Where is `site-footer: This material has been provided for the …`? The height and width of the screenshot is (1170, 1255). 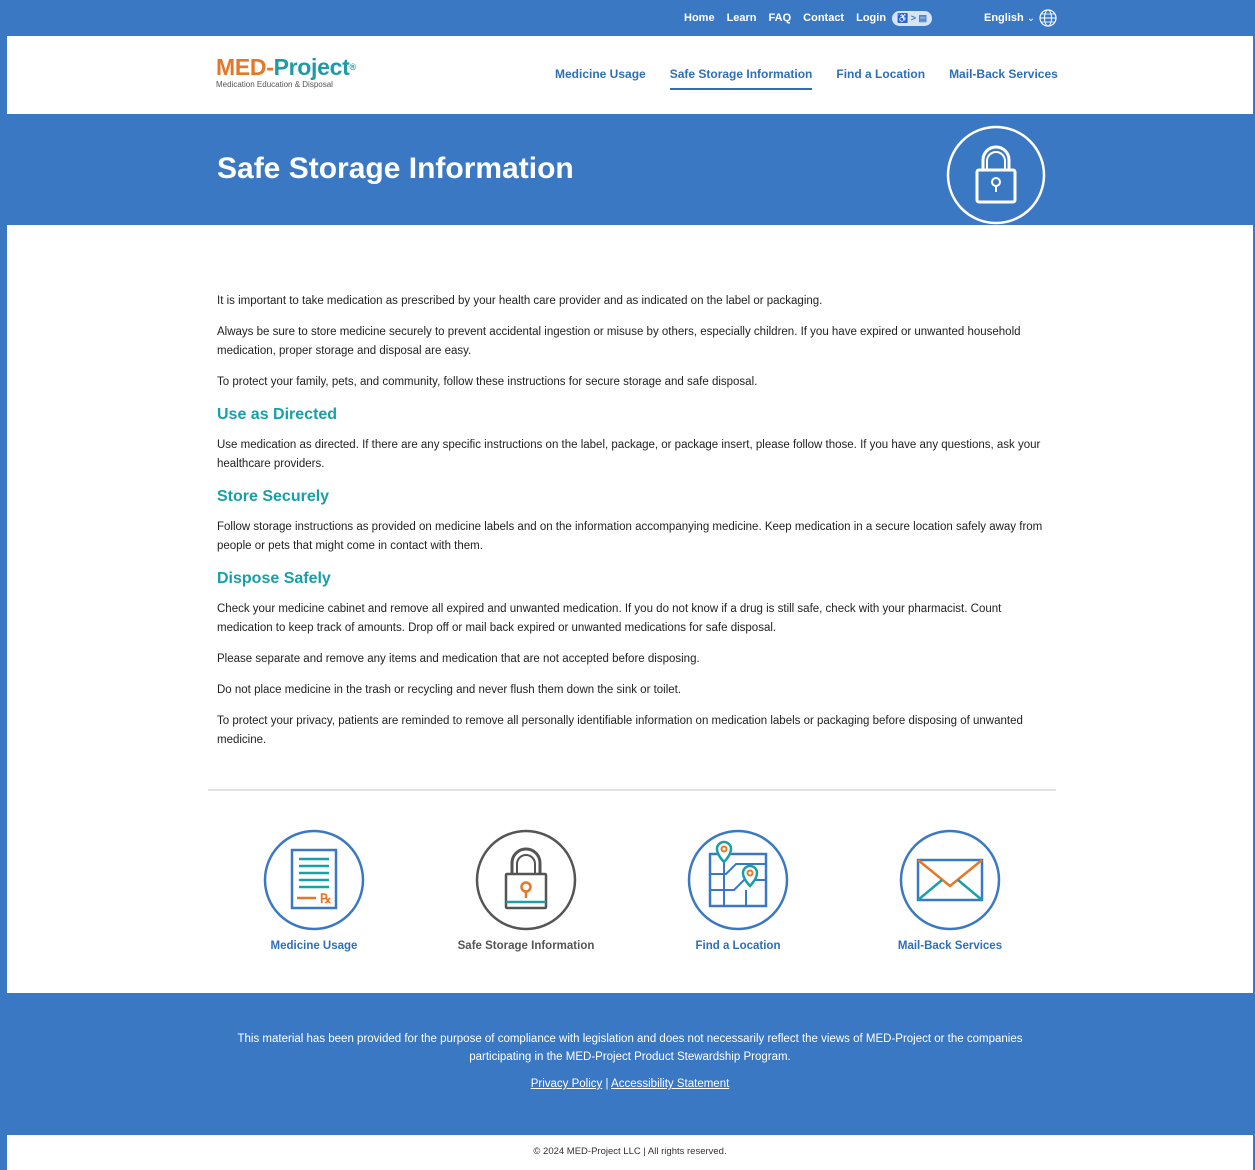
site-footer: This material has been provided for the … is located at coordinates (630, 1064).